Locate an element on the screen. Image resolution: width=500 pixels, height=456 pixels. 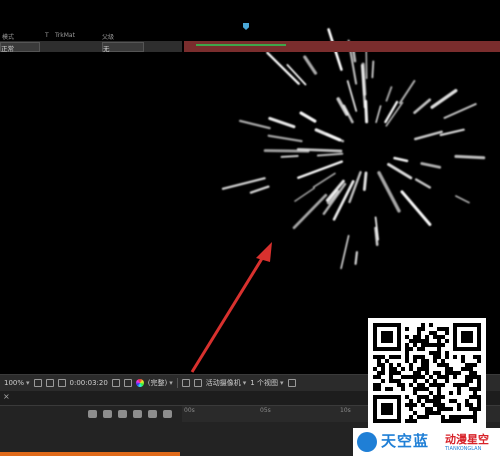
camera-icon is located at coordinates (115, 383).